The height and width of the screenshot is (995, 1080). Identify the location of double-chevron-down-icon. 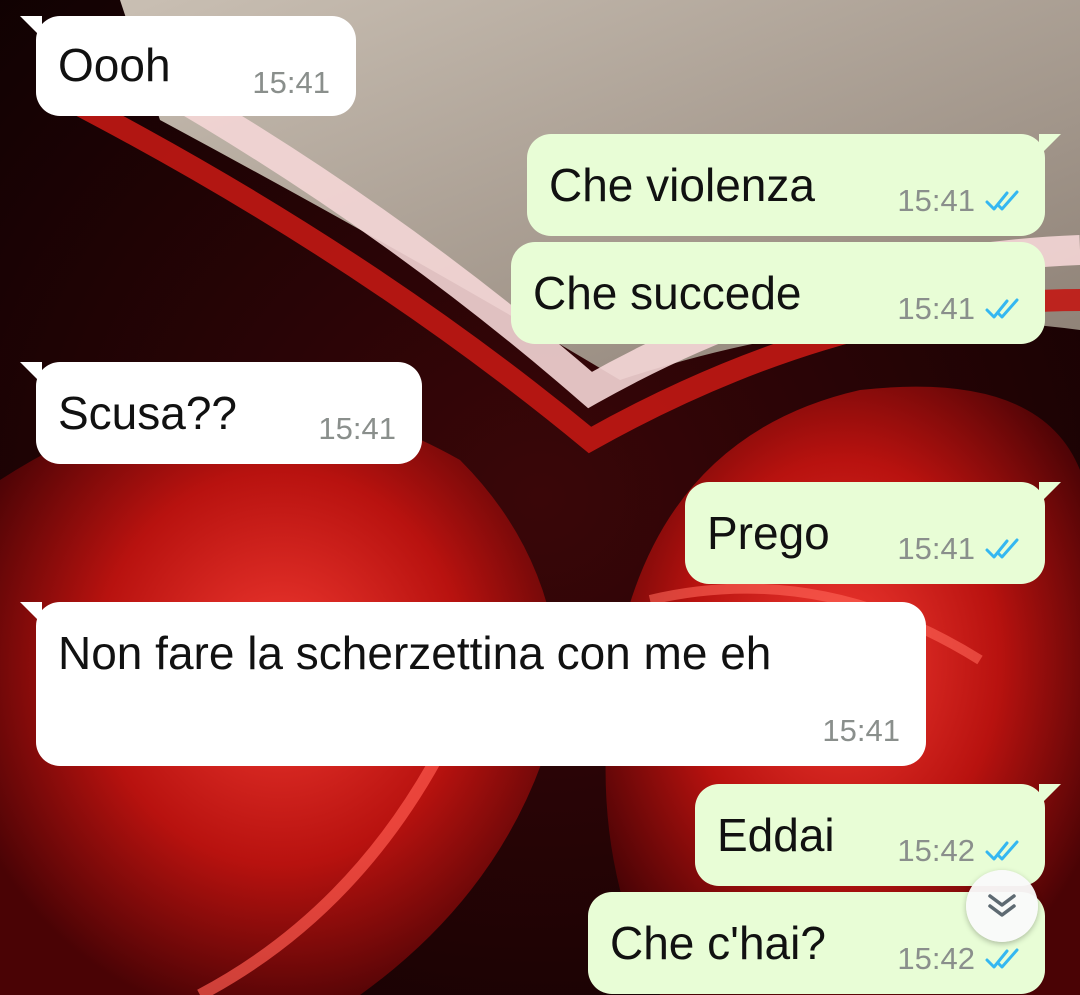
(1002, 905).